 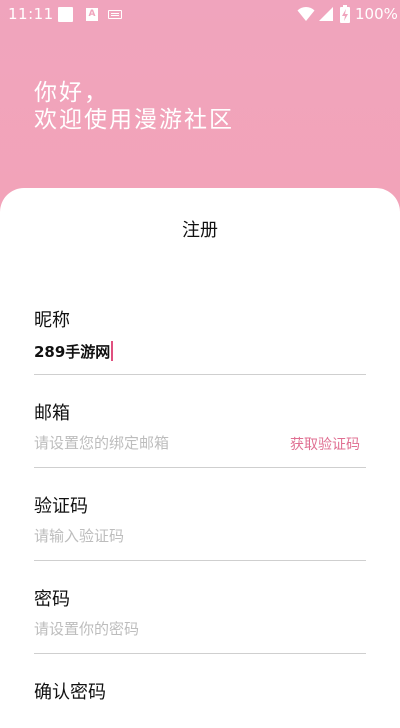 I want to click on input-method-icon: A, so click(x=92, y=14).